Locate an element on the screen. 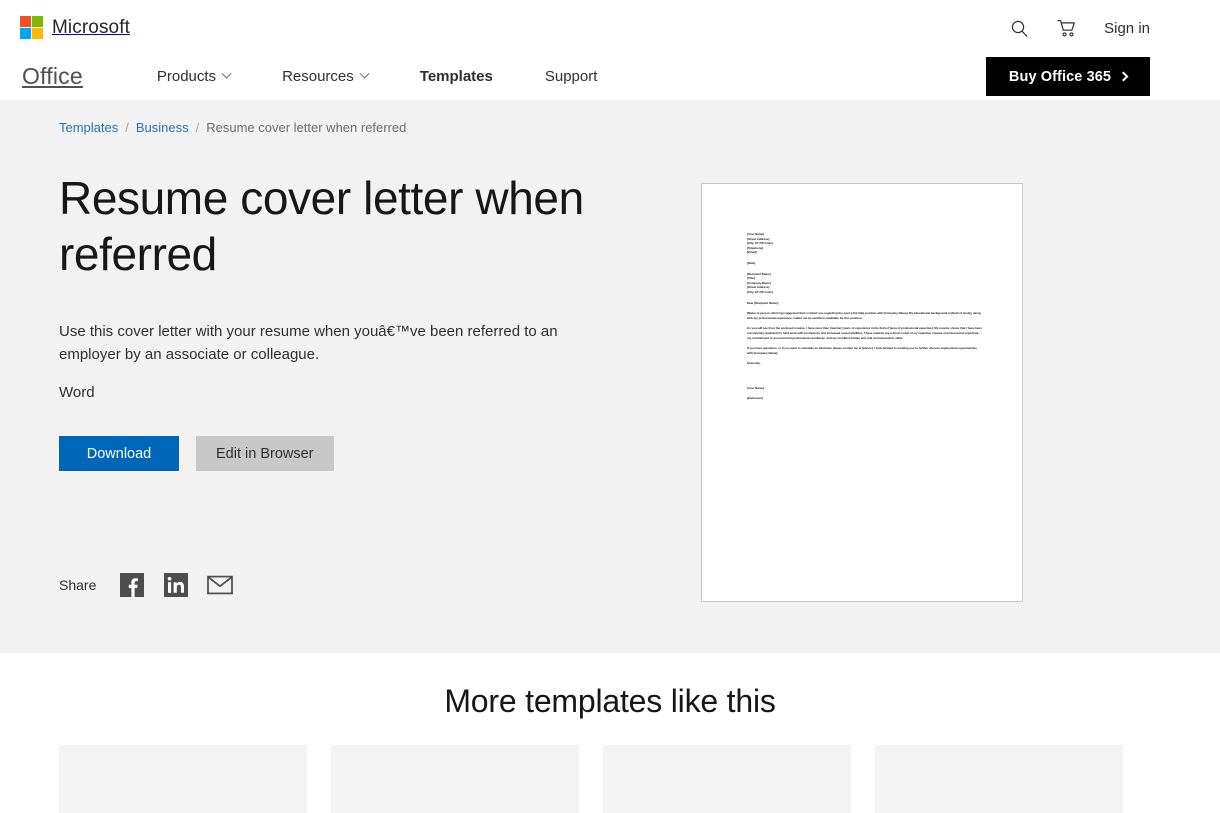 This screenshot has width=1220, height=813. date-line: [Date] is located at coordinates (751, 262).